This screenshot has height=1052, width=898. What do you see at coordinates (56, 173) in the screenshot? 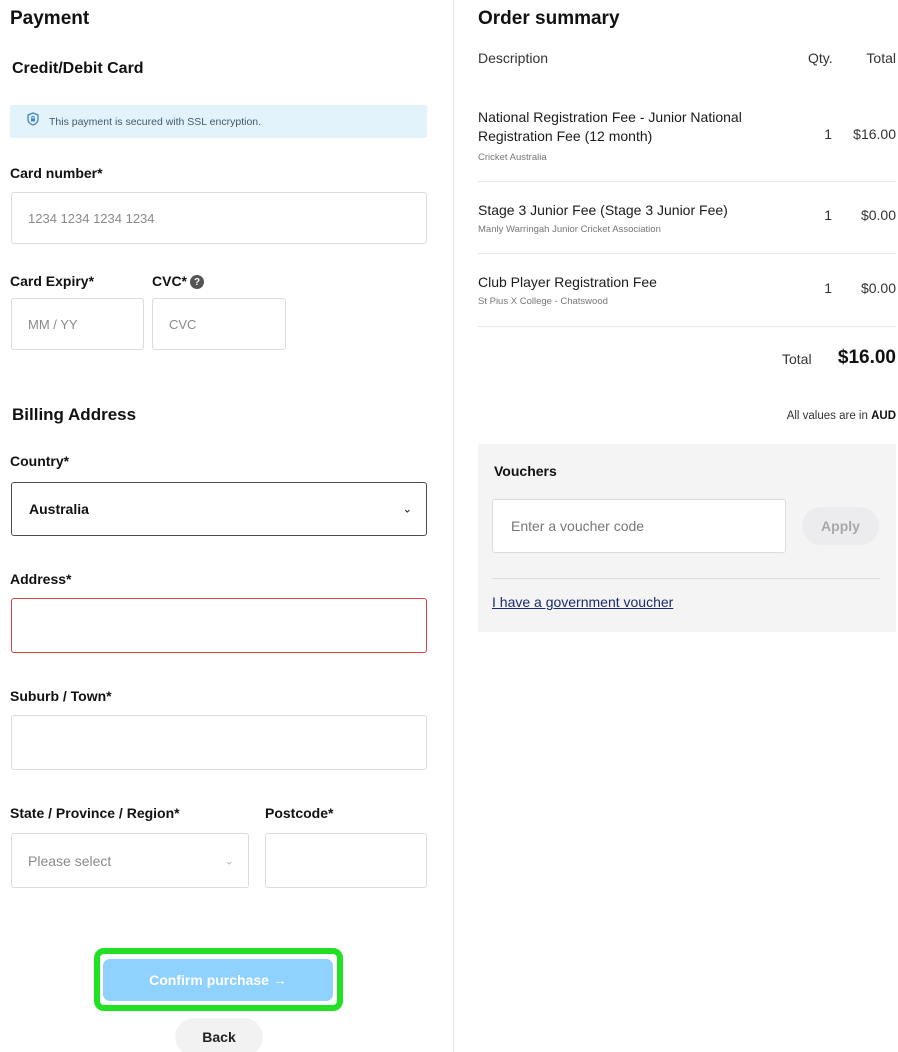
I see `card-number-label: Card number*` at bounding box center [56, 173].